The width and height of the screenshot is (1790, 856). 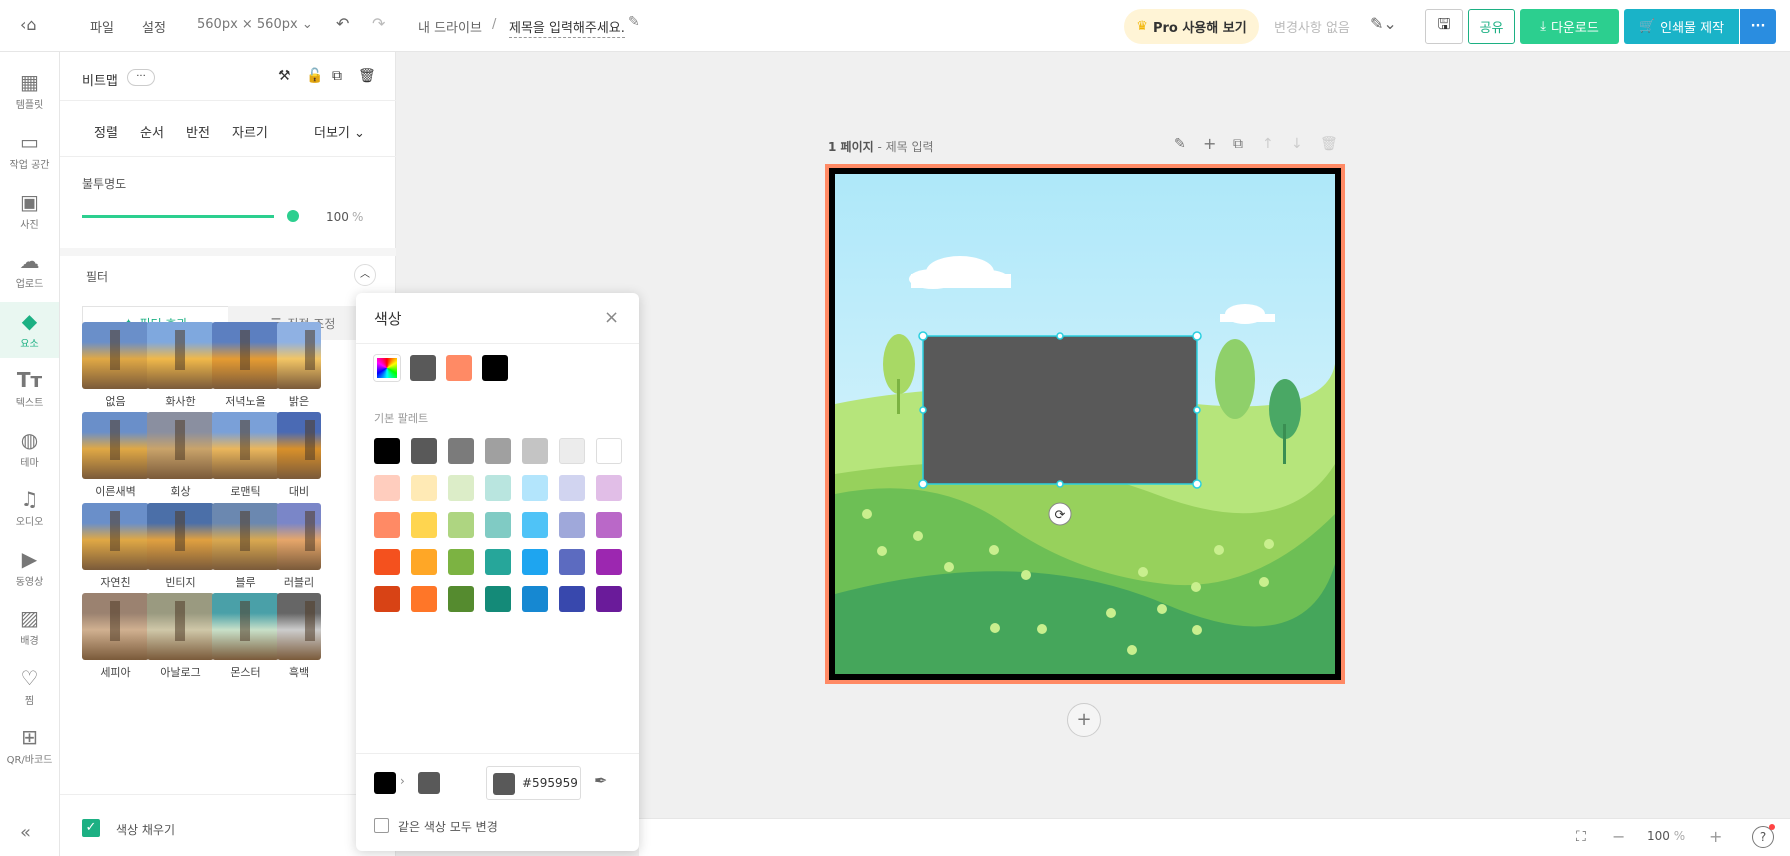 I want to click on move-up-icon: ↑, so click(x=1268, y=144).